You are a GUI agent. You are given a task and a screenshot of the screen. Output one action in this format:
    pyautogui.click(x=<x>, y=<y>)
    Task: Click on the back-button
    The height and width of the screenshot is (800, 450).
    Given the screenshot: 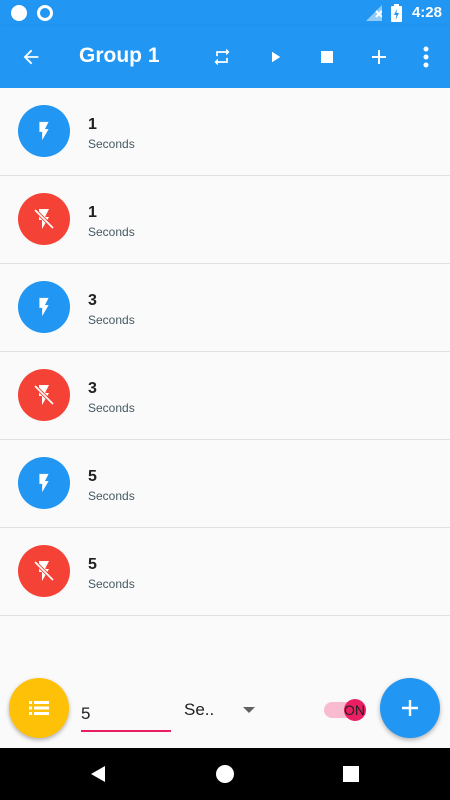 What is the action you would take?
    pyautogui.click(x=31, y=57)
    